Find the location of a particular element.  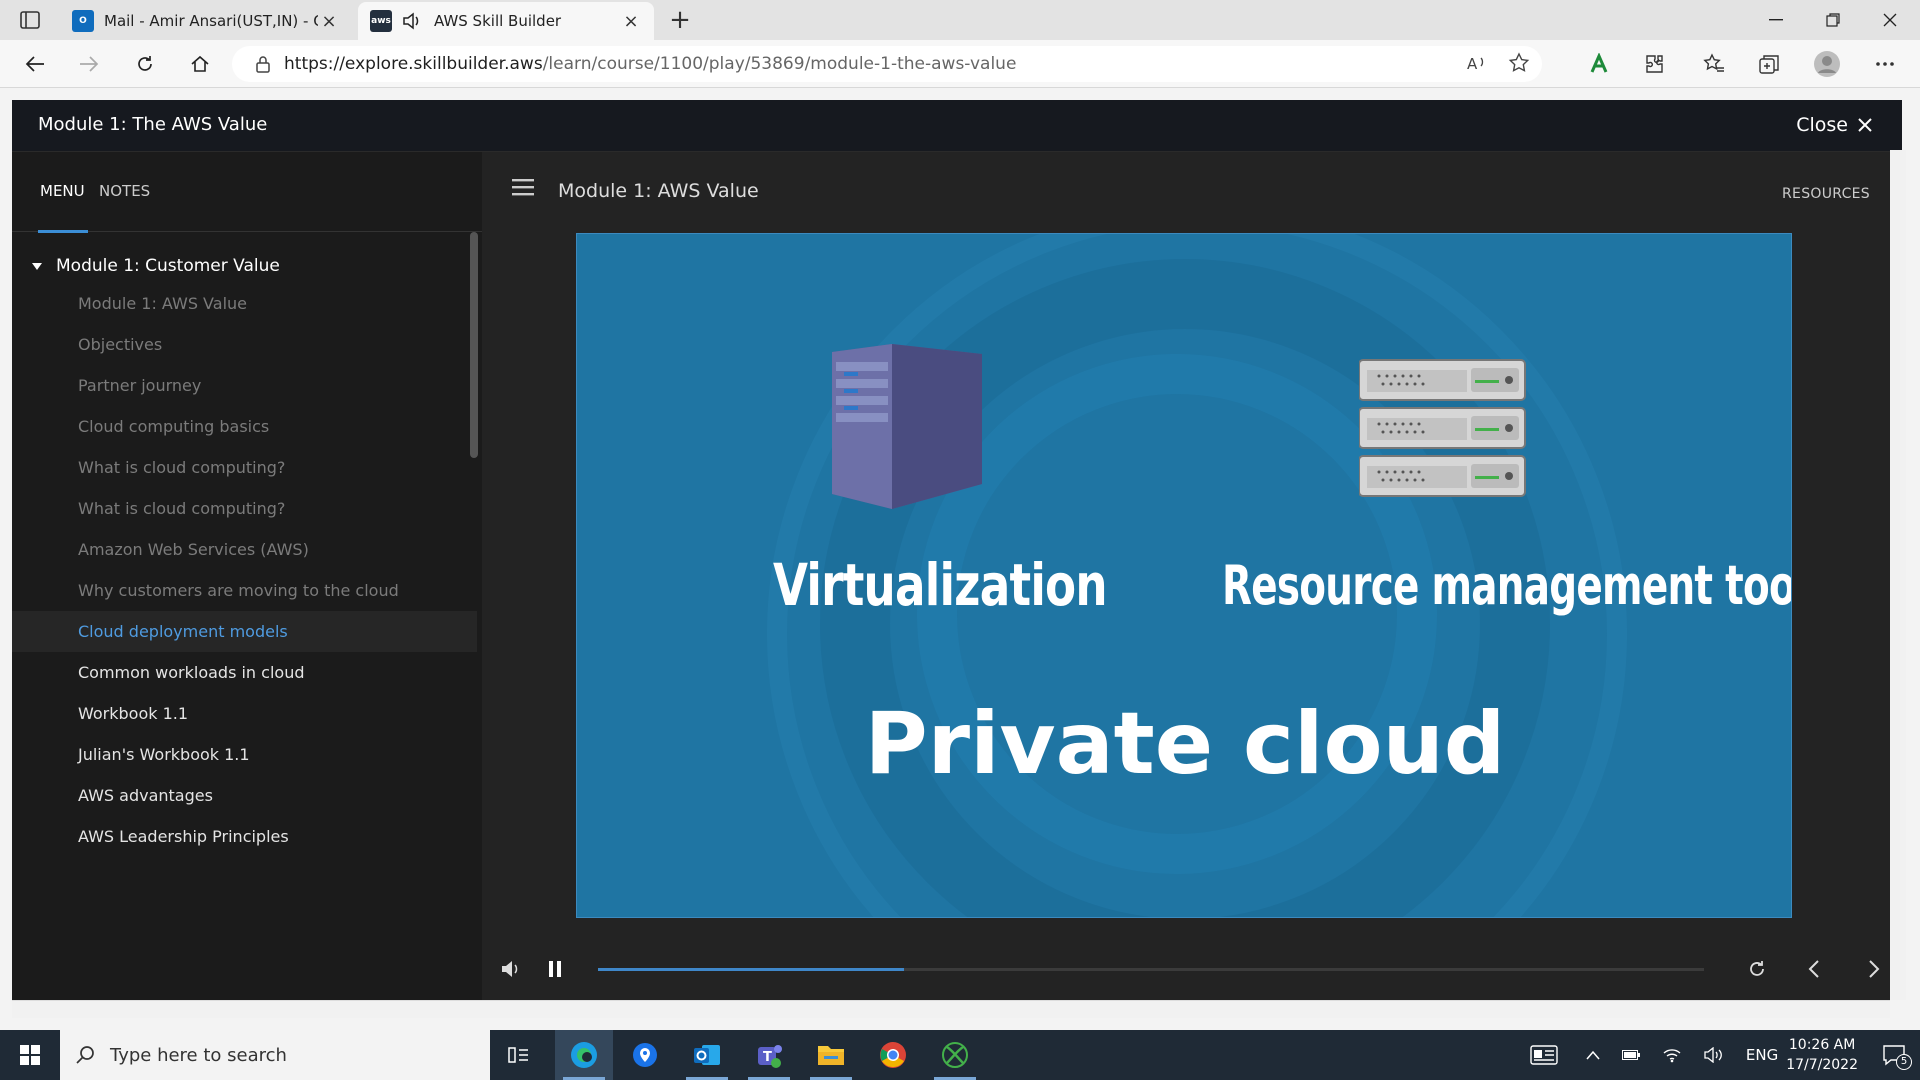

vertical-scrollbar is located at coordinates (1898, 575).